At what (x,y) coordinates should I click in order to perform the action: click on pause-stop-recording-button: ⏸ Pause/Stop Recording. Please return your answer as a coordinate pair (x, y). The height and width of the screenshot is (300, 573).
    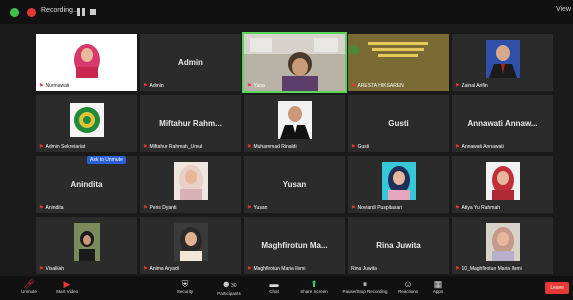
    Looking at the image, I should click on (365, 288).